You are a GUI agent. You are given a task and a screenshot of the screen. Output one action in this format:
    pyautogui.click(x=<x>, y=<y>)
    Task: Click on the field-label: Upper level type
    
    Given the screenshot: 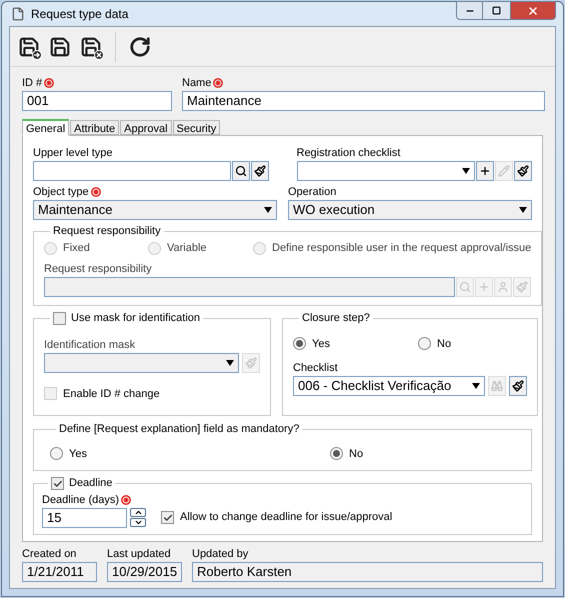 What is the action you would take?
    pyautogui.click(x=72, y=153)
    